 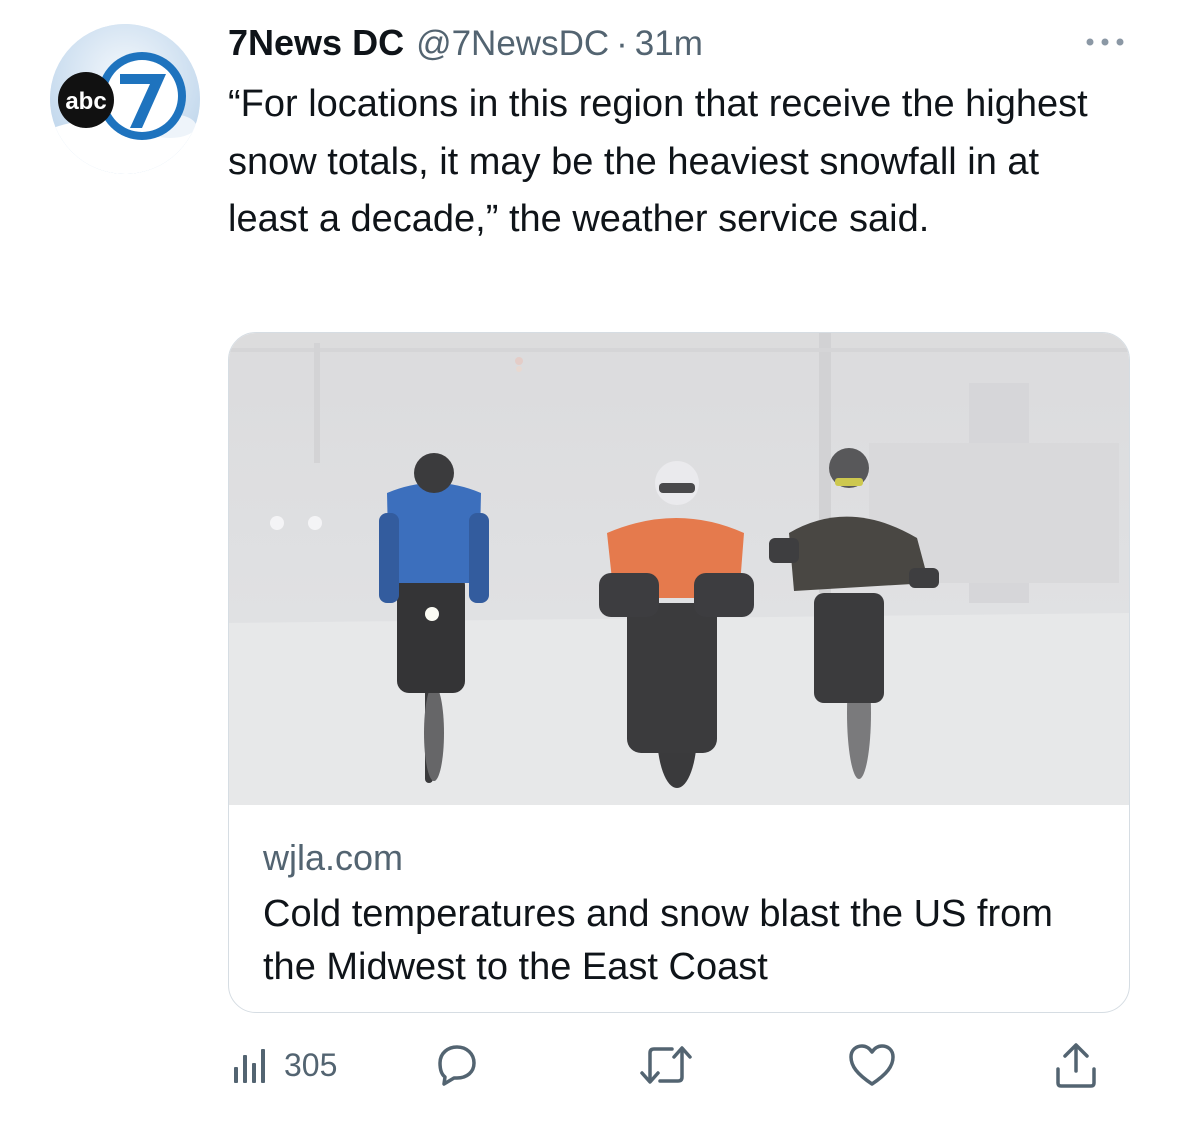 I want to click on more-icon, so click(x=1105, y=42).